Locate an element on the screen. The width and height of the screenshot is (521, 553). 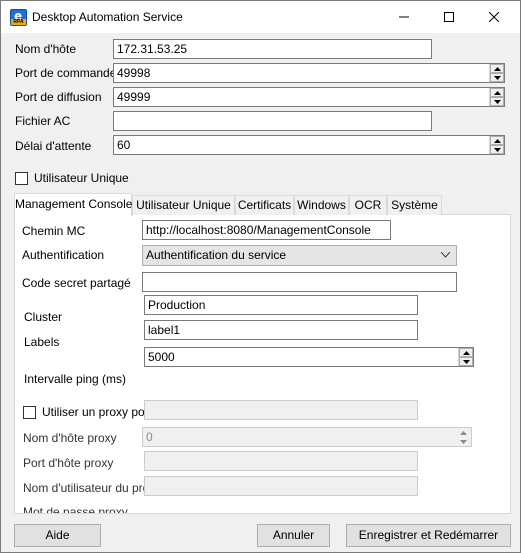
auth-select-value: Authentification du service is located at coordinates (216, 255).